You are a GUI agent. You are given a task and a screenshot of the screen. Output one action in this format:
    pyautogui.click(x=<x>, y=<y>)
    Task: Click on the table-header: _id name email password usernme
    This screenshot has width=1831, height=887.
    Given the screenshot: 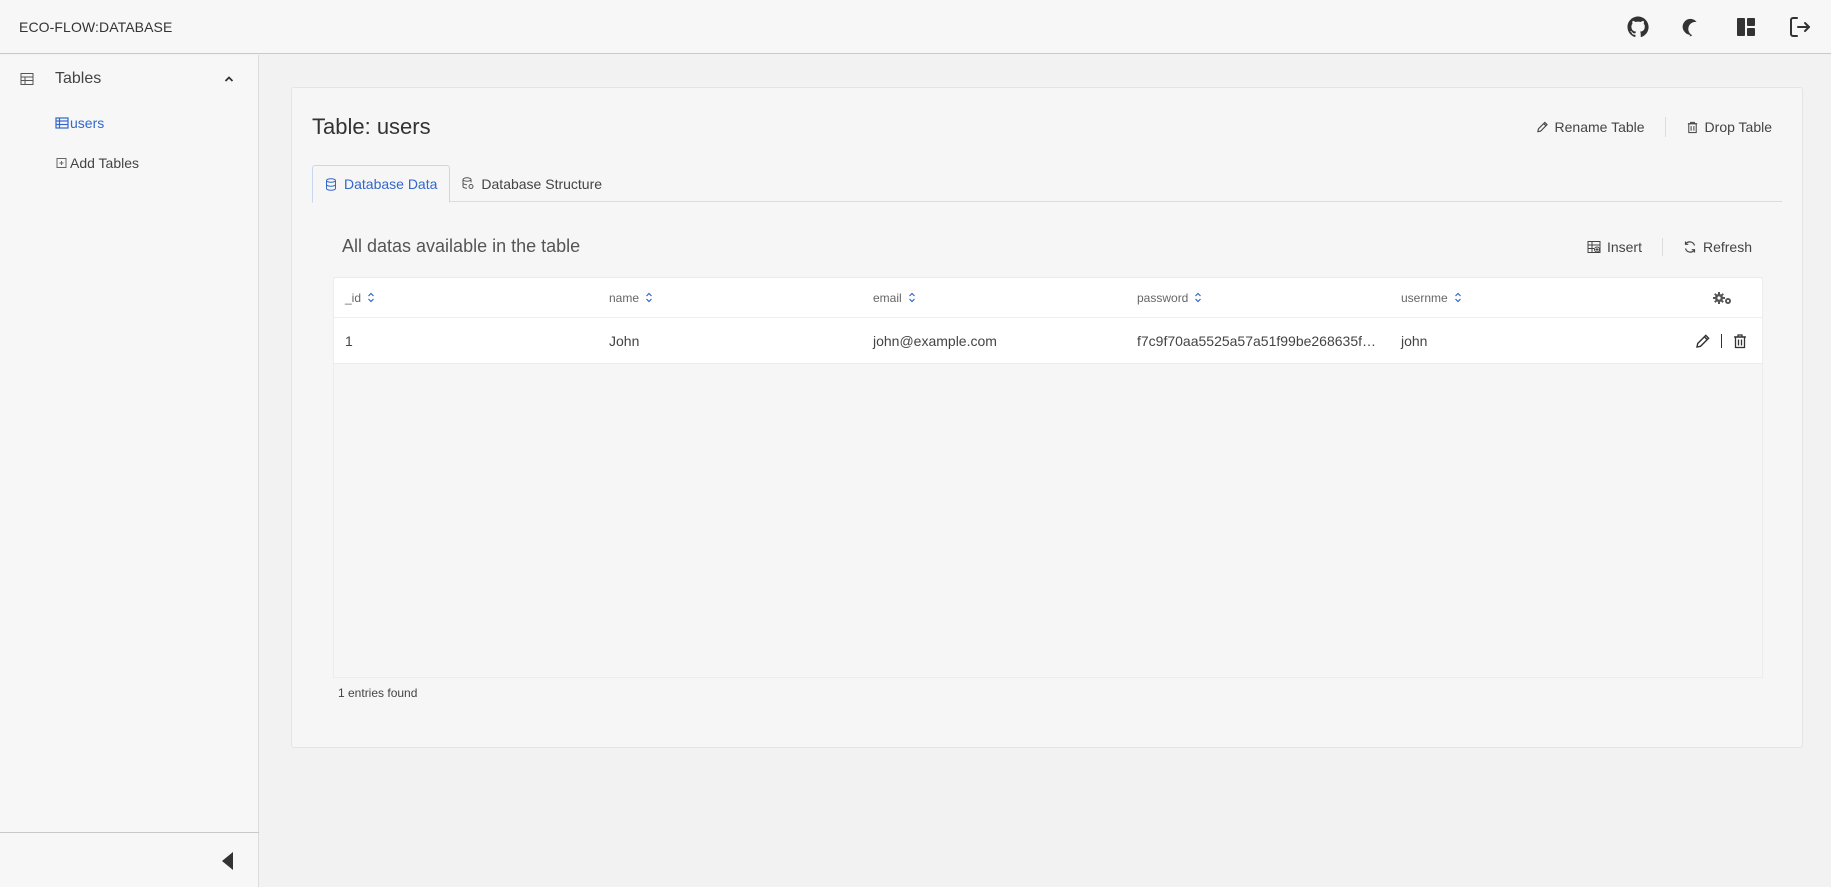 What is the action you would take?
    pyautogui.click(x=1048, y=298)
    